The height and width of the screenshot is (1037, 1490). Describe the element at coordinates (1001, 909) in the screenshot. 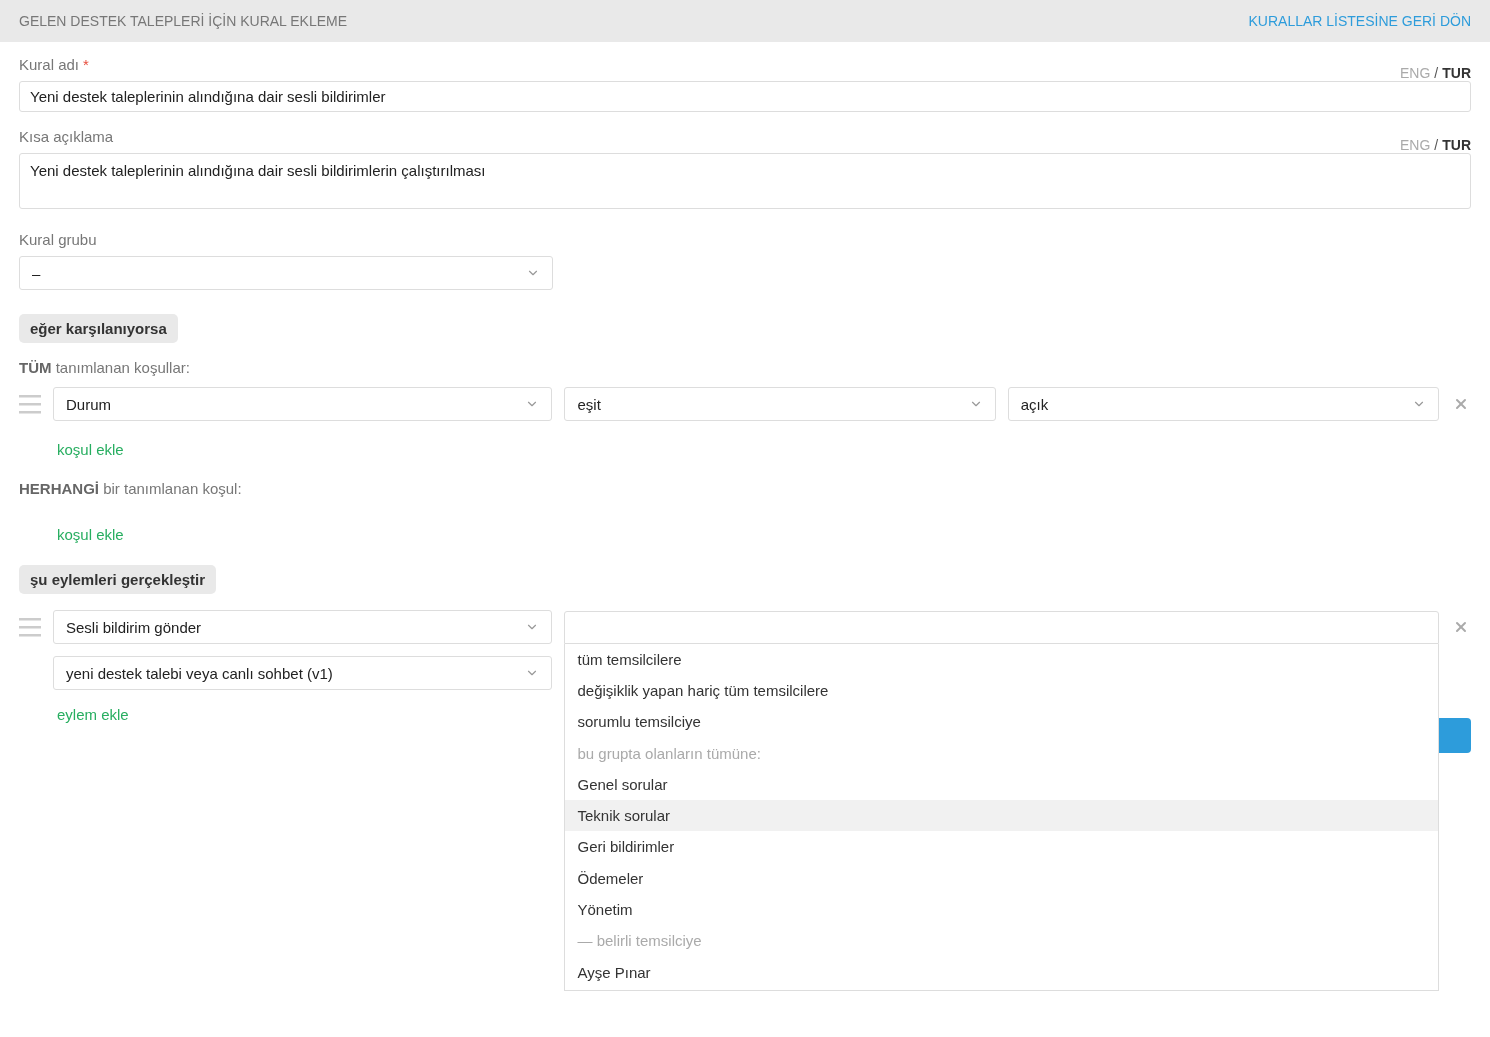

I see `menu-option: Yönetim` at that location.